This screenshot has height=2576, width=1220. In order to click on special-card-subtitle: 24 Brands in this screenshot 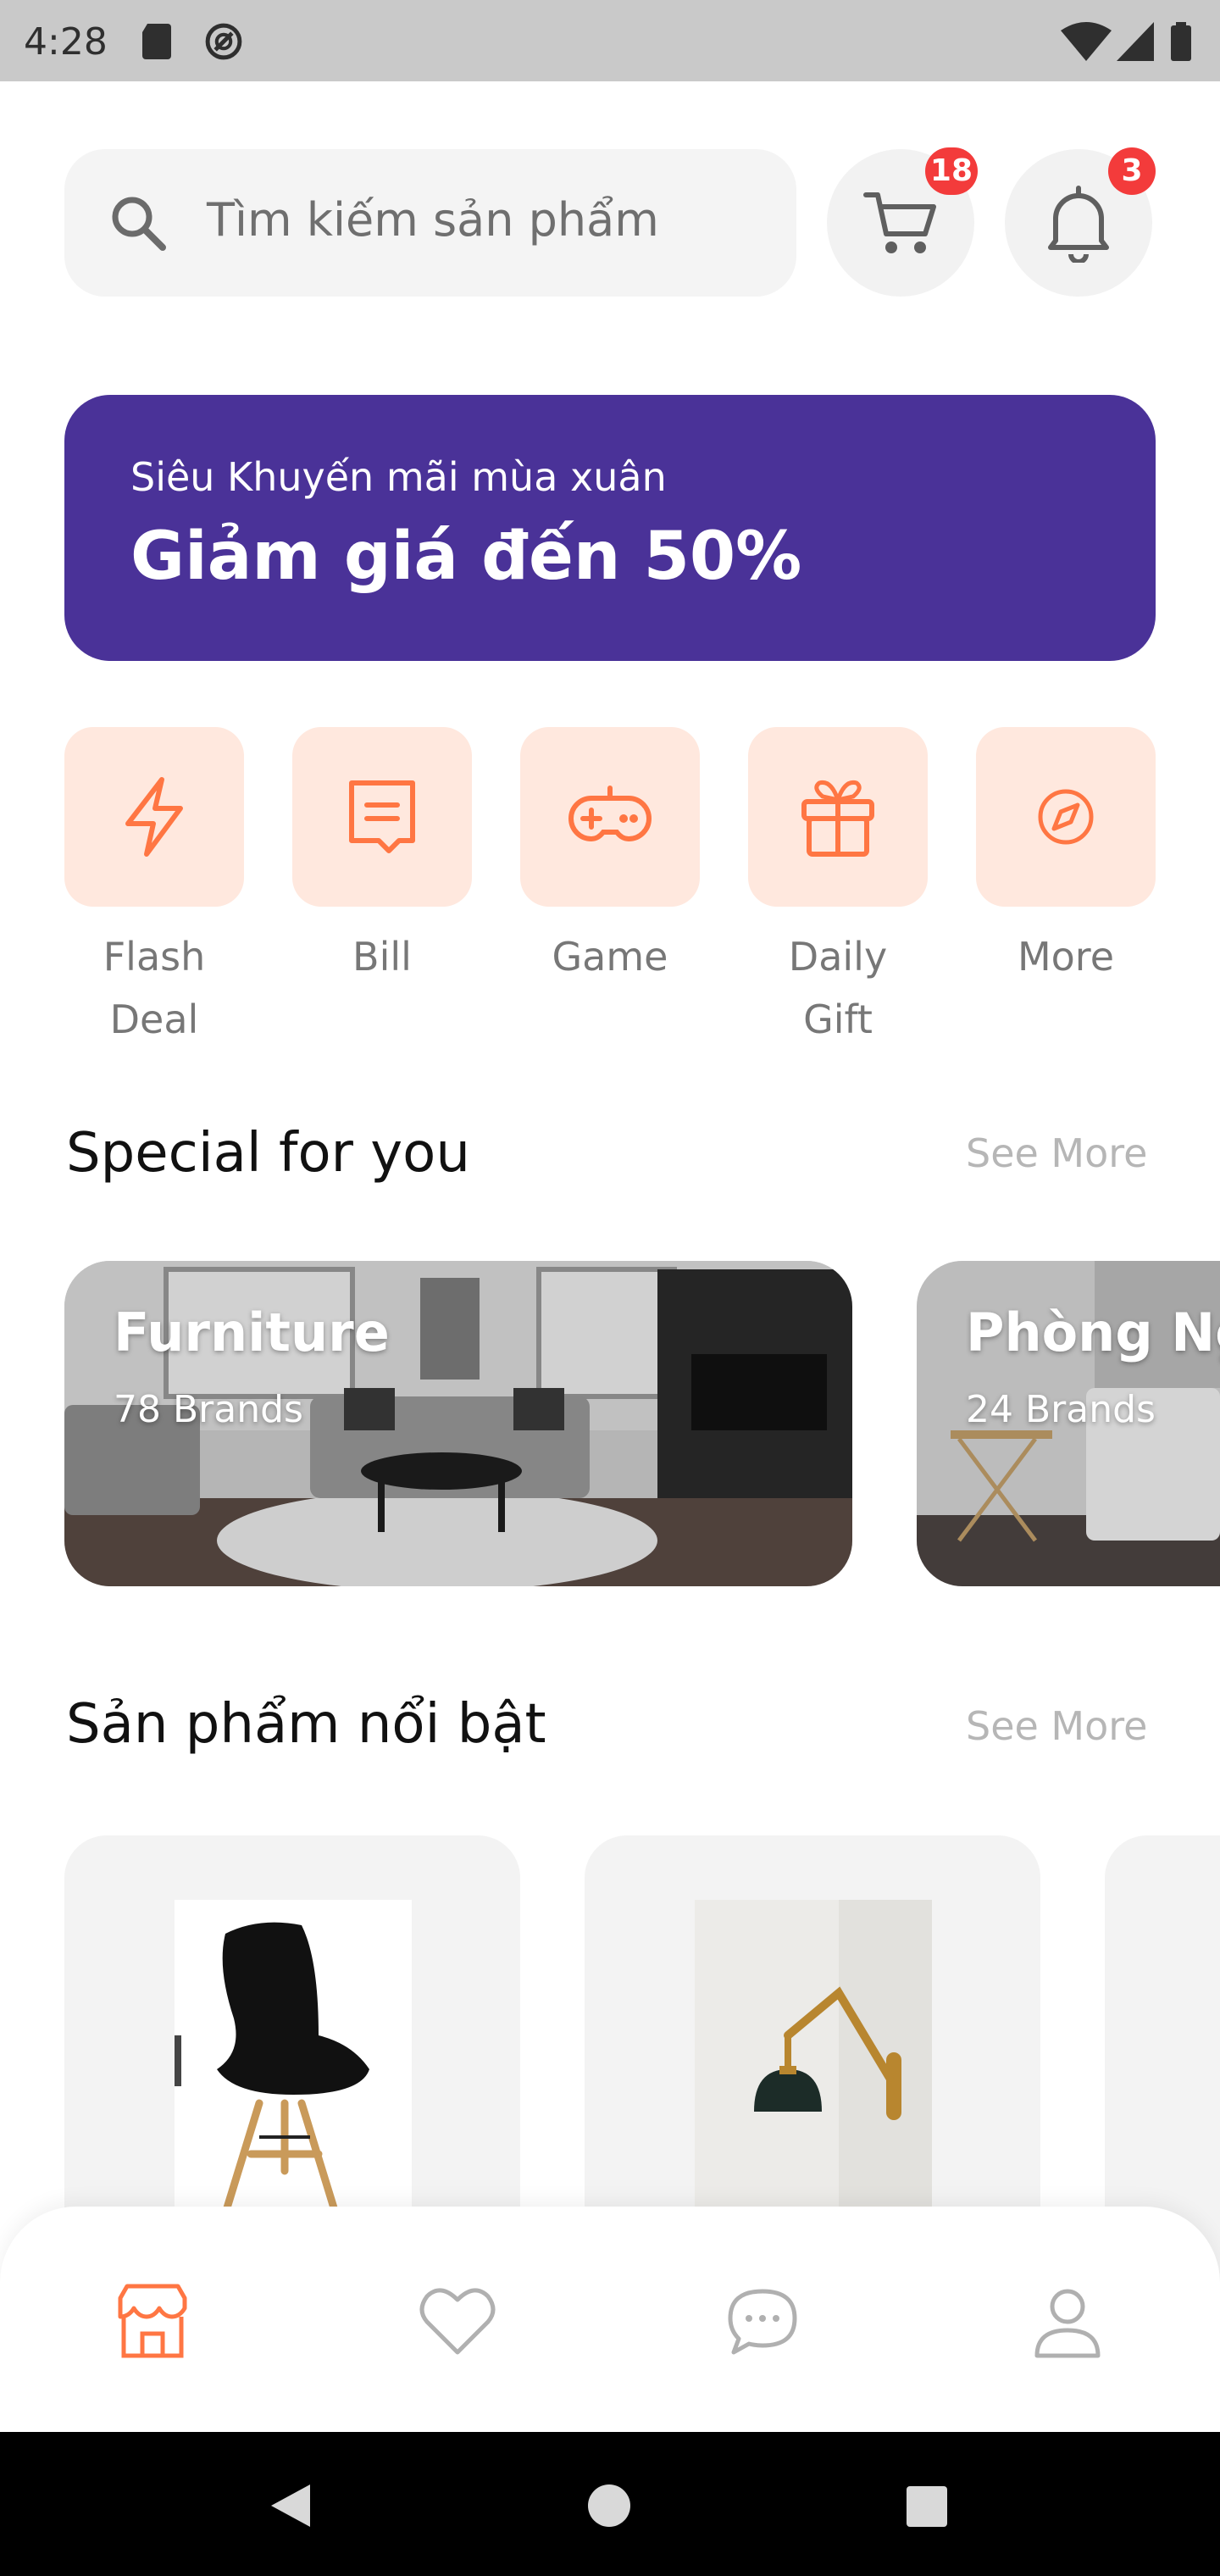, I will do `click(1061, 1409)`.